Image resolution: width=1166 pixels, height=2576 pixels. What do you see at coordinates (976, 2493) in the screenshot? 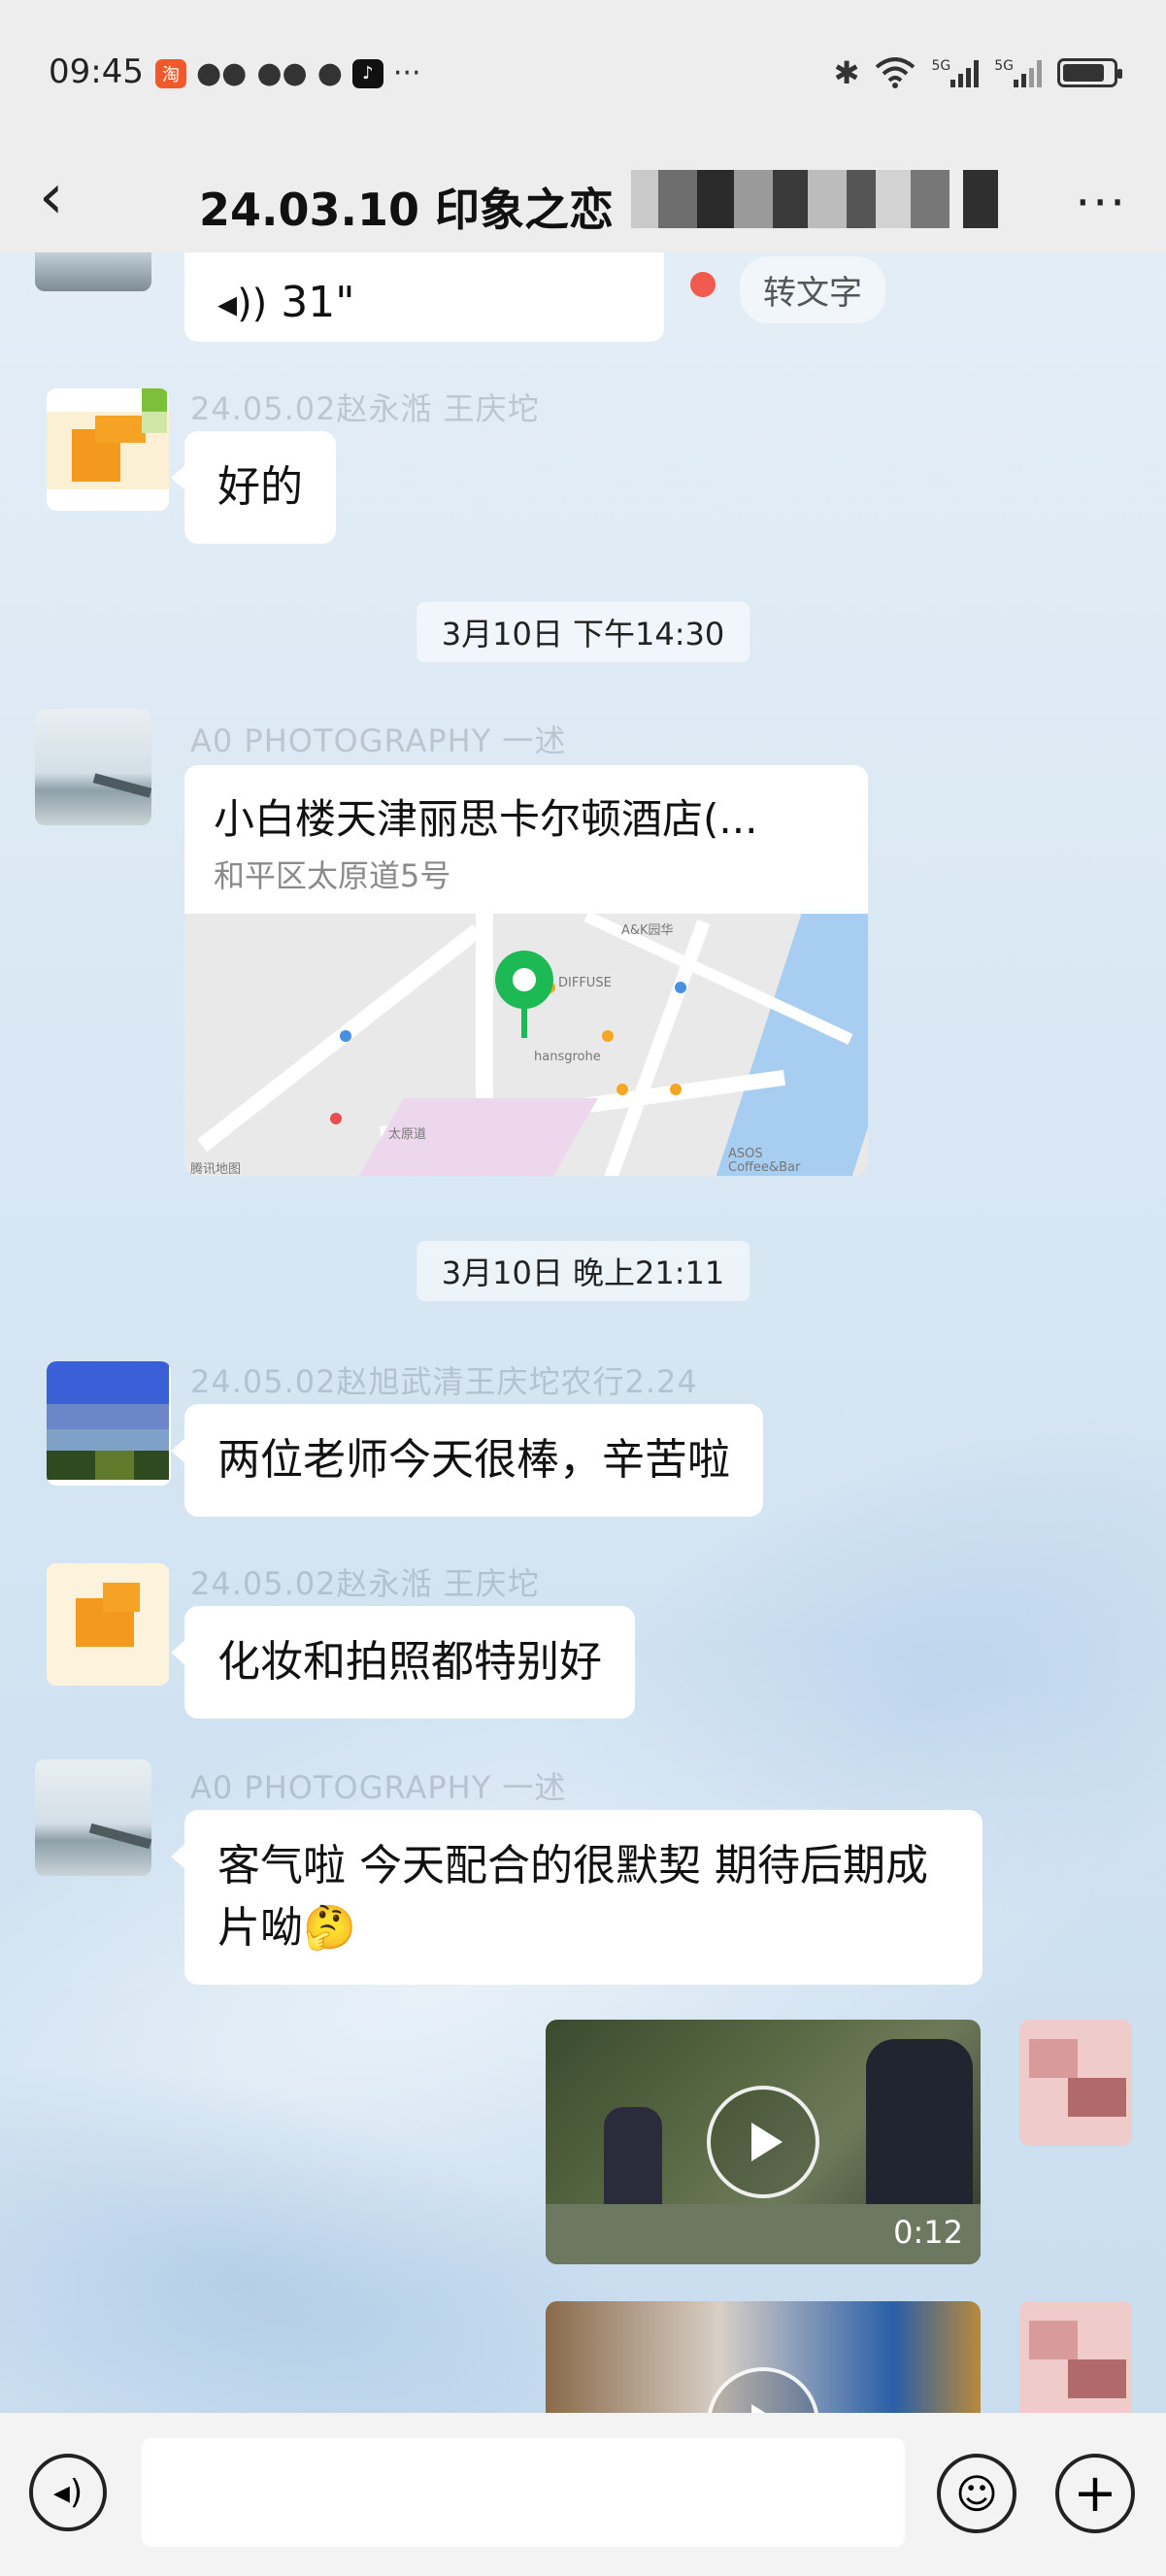
I see `emoji-icon: ☺` at bounding box center [976, 2493].